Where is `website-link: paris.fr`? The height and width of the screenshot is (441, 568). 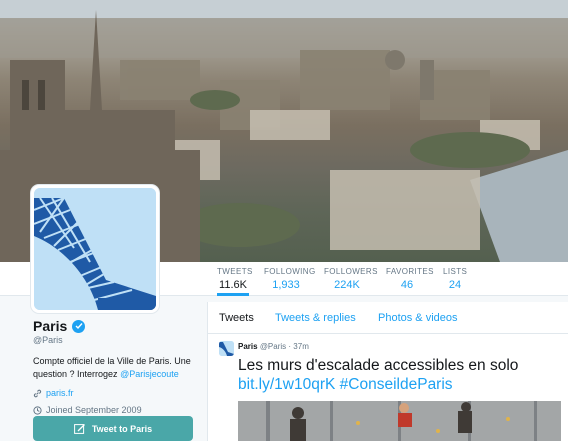
website-link: paris.fr is located at coordinates (60, 393).